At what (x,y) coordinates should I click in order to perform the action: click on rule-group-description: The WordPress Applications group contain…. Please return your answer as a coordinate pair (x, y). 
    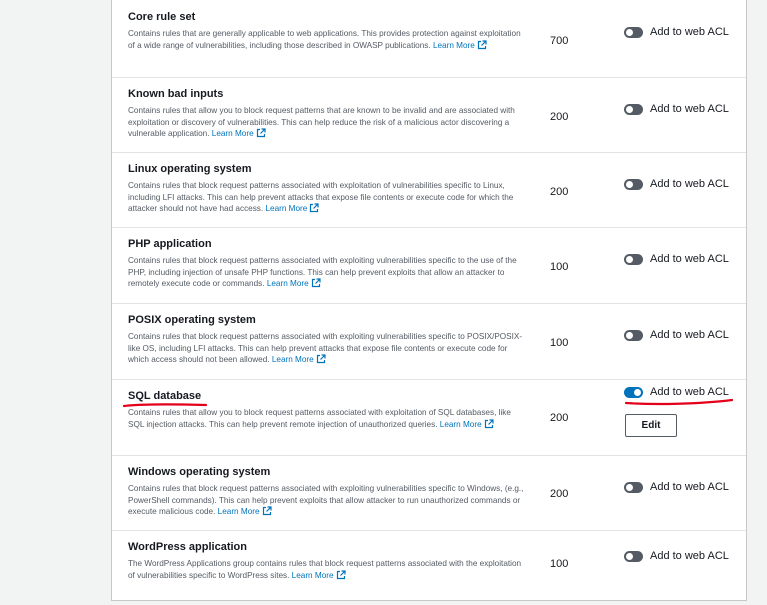
    Looking at the image, I should click on (328, 570).